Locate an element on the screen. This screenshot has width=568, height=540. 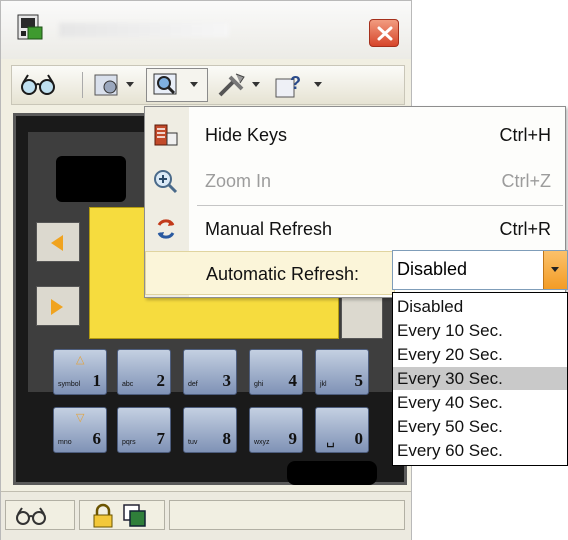
key-1: △ symbol 1 is located at coordinates (80, 372).